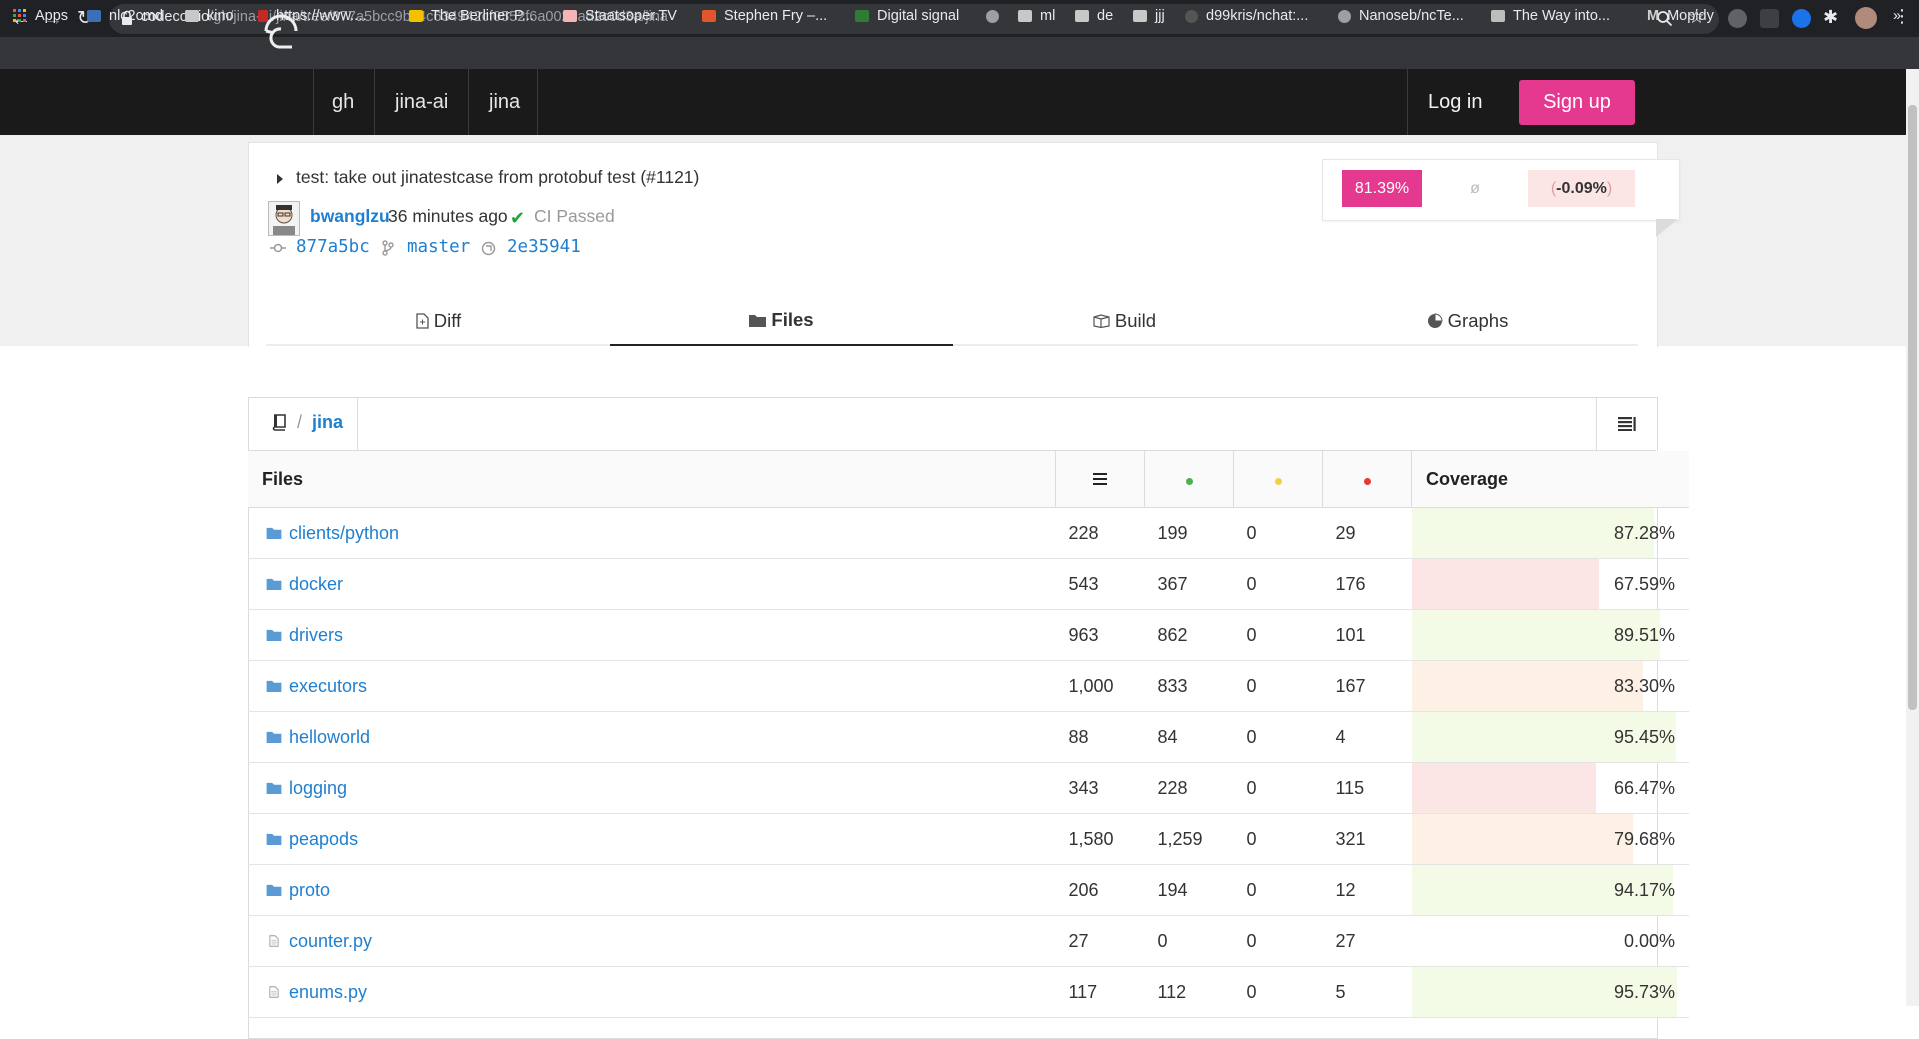 The height and width of the screenshot is (1039, 1919). I want to click on bookmark-label: Apps, so click(52, 16).